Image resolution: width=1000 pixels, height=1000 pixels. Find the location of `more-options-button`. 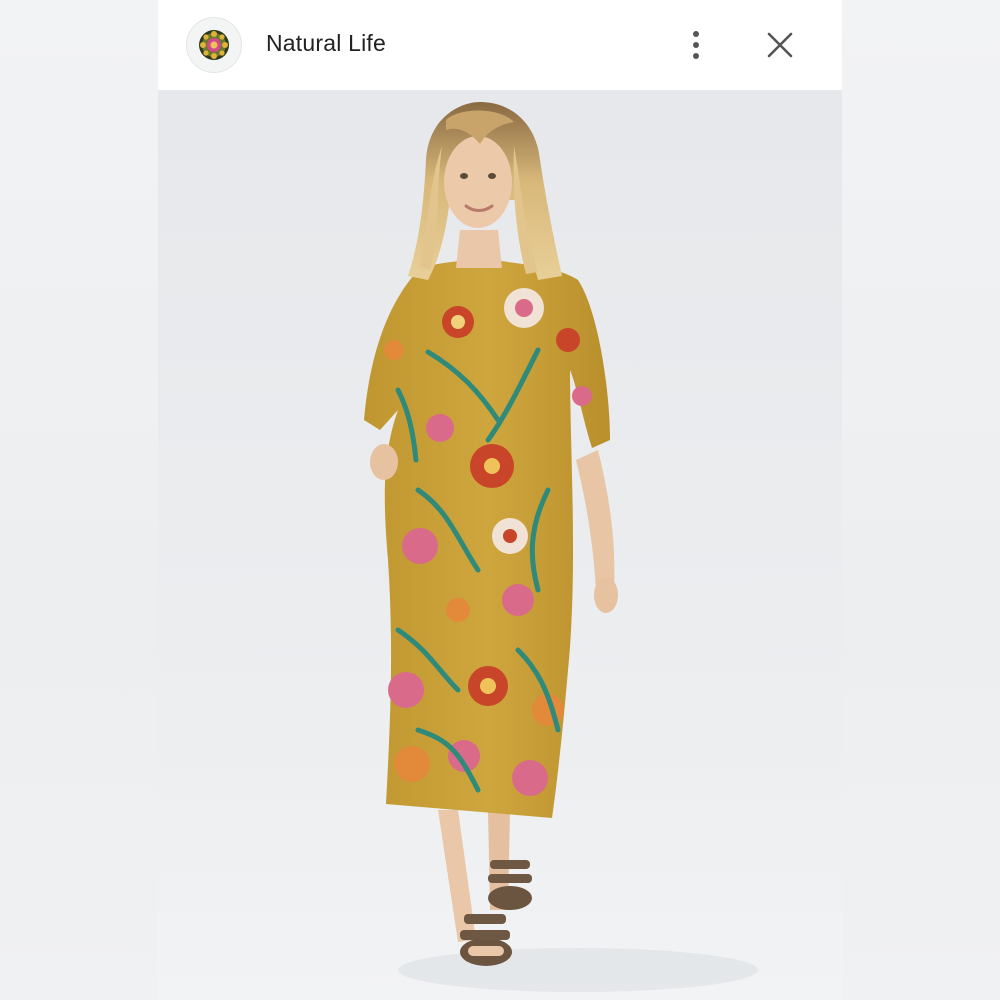

more-options-button is located at coordinates (696, 45).